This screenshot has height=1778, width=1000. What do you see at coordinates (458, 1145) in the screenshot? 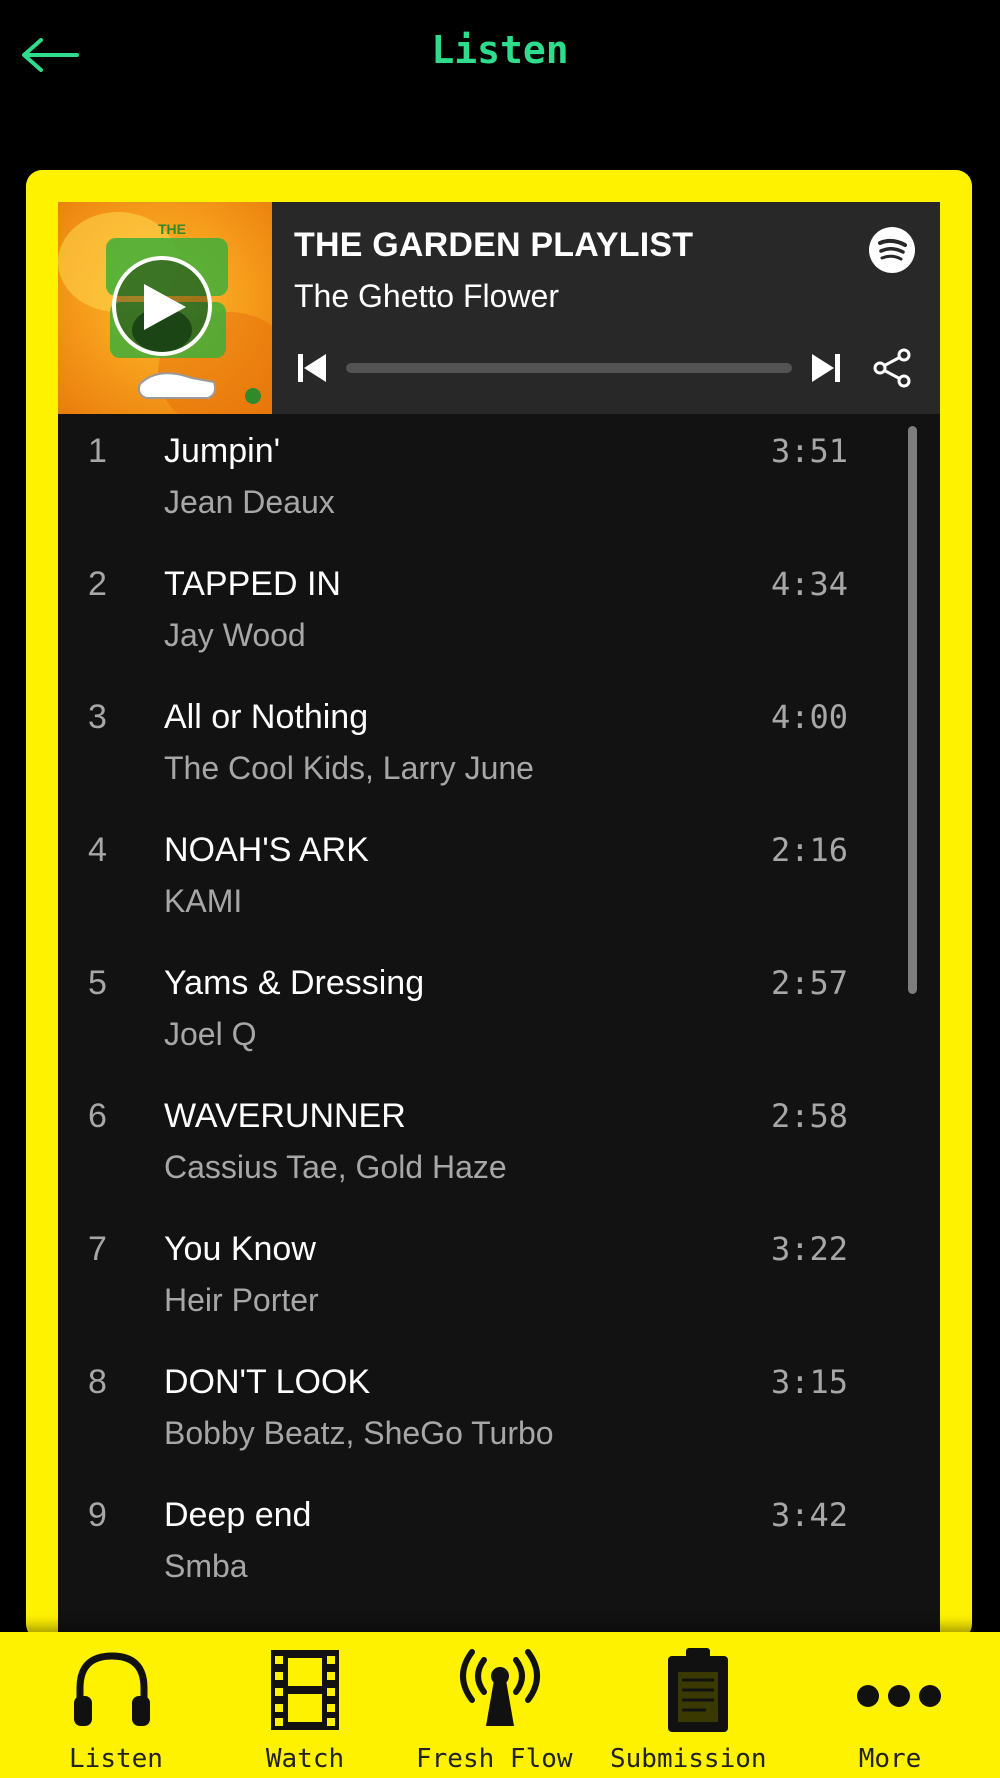
I see `track-row: 6 WAVERUNNER Cassius Tae, Gold Haze 2:58` at bounding box center [458, 1145].